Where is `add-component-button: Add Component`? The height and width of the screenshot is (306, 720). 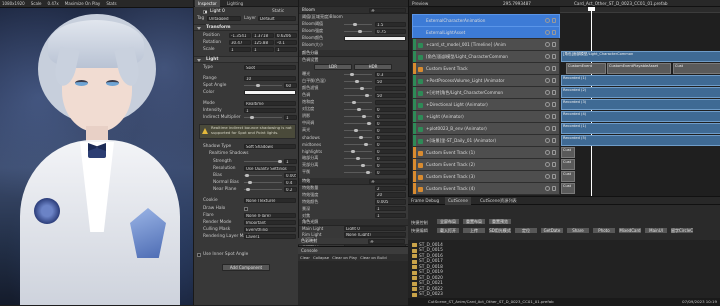 add-component-button: Add Component is located at coordinates (246, 267).